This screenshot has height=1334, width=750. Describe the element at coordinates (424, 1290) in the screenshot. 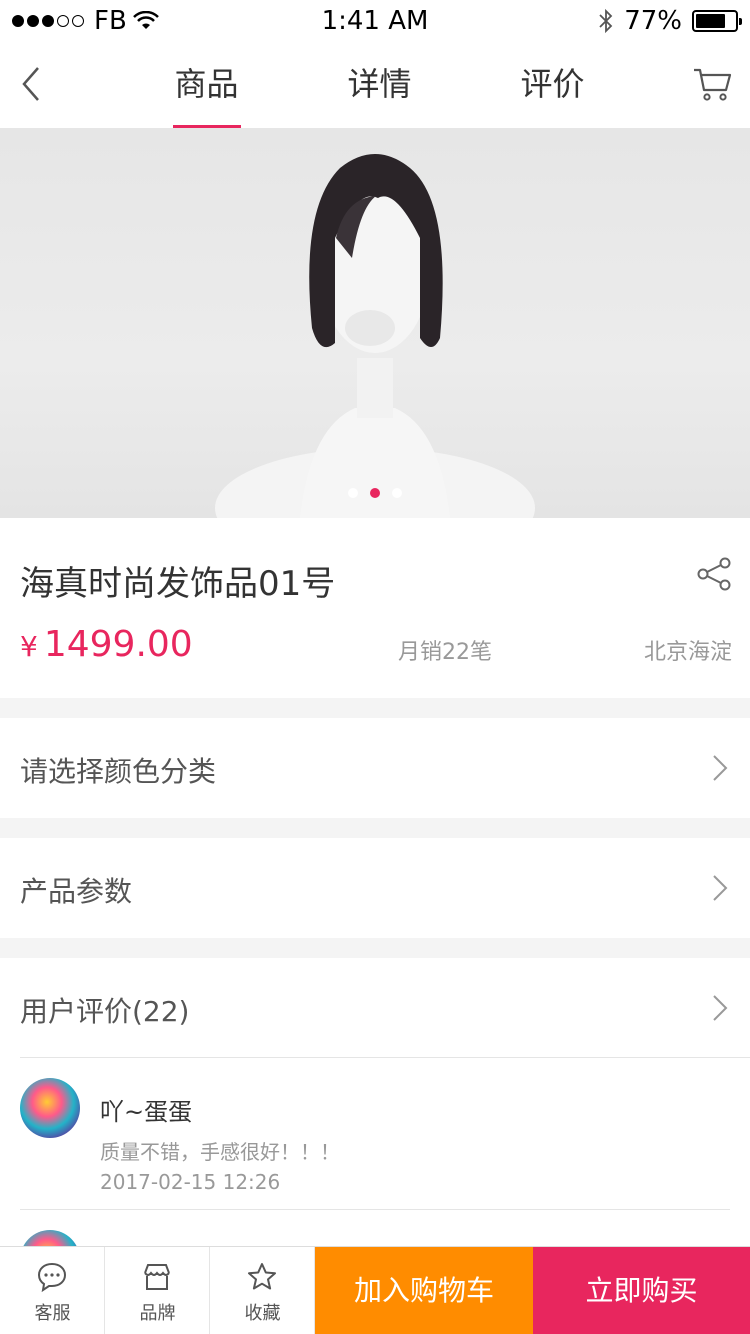

I see `add-to-cart-button: 加入购物车` at that location.